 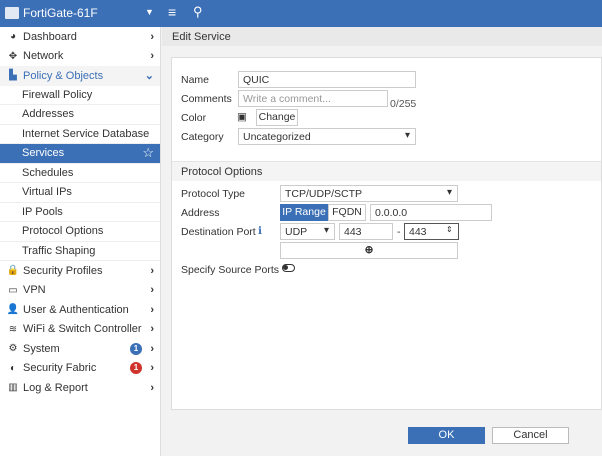 What do you see at coordinates (327, 79) in the screenshot?
I see `name-input: QUIC` at bounding box center [327, 79].